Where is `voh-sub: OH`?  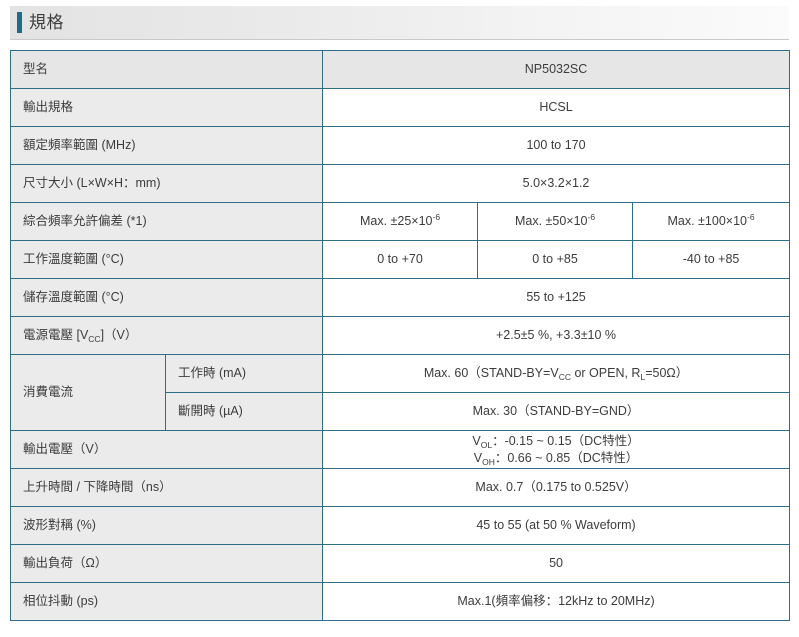
voh-sub: OH is located at coordinates (488, 461).